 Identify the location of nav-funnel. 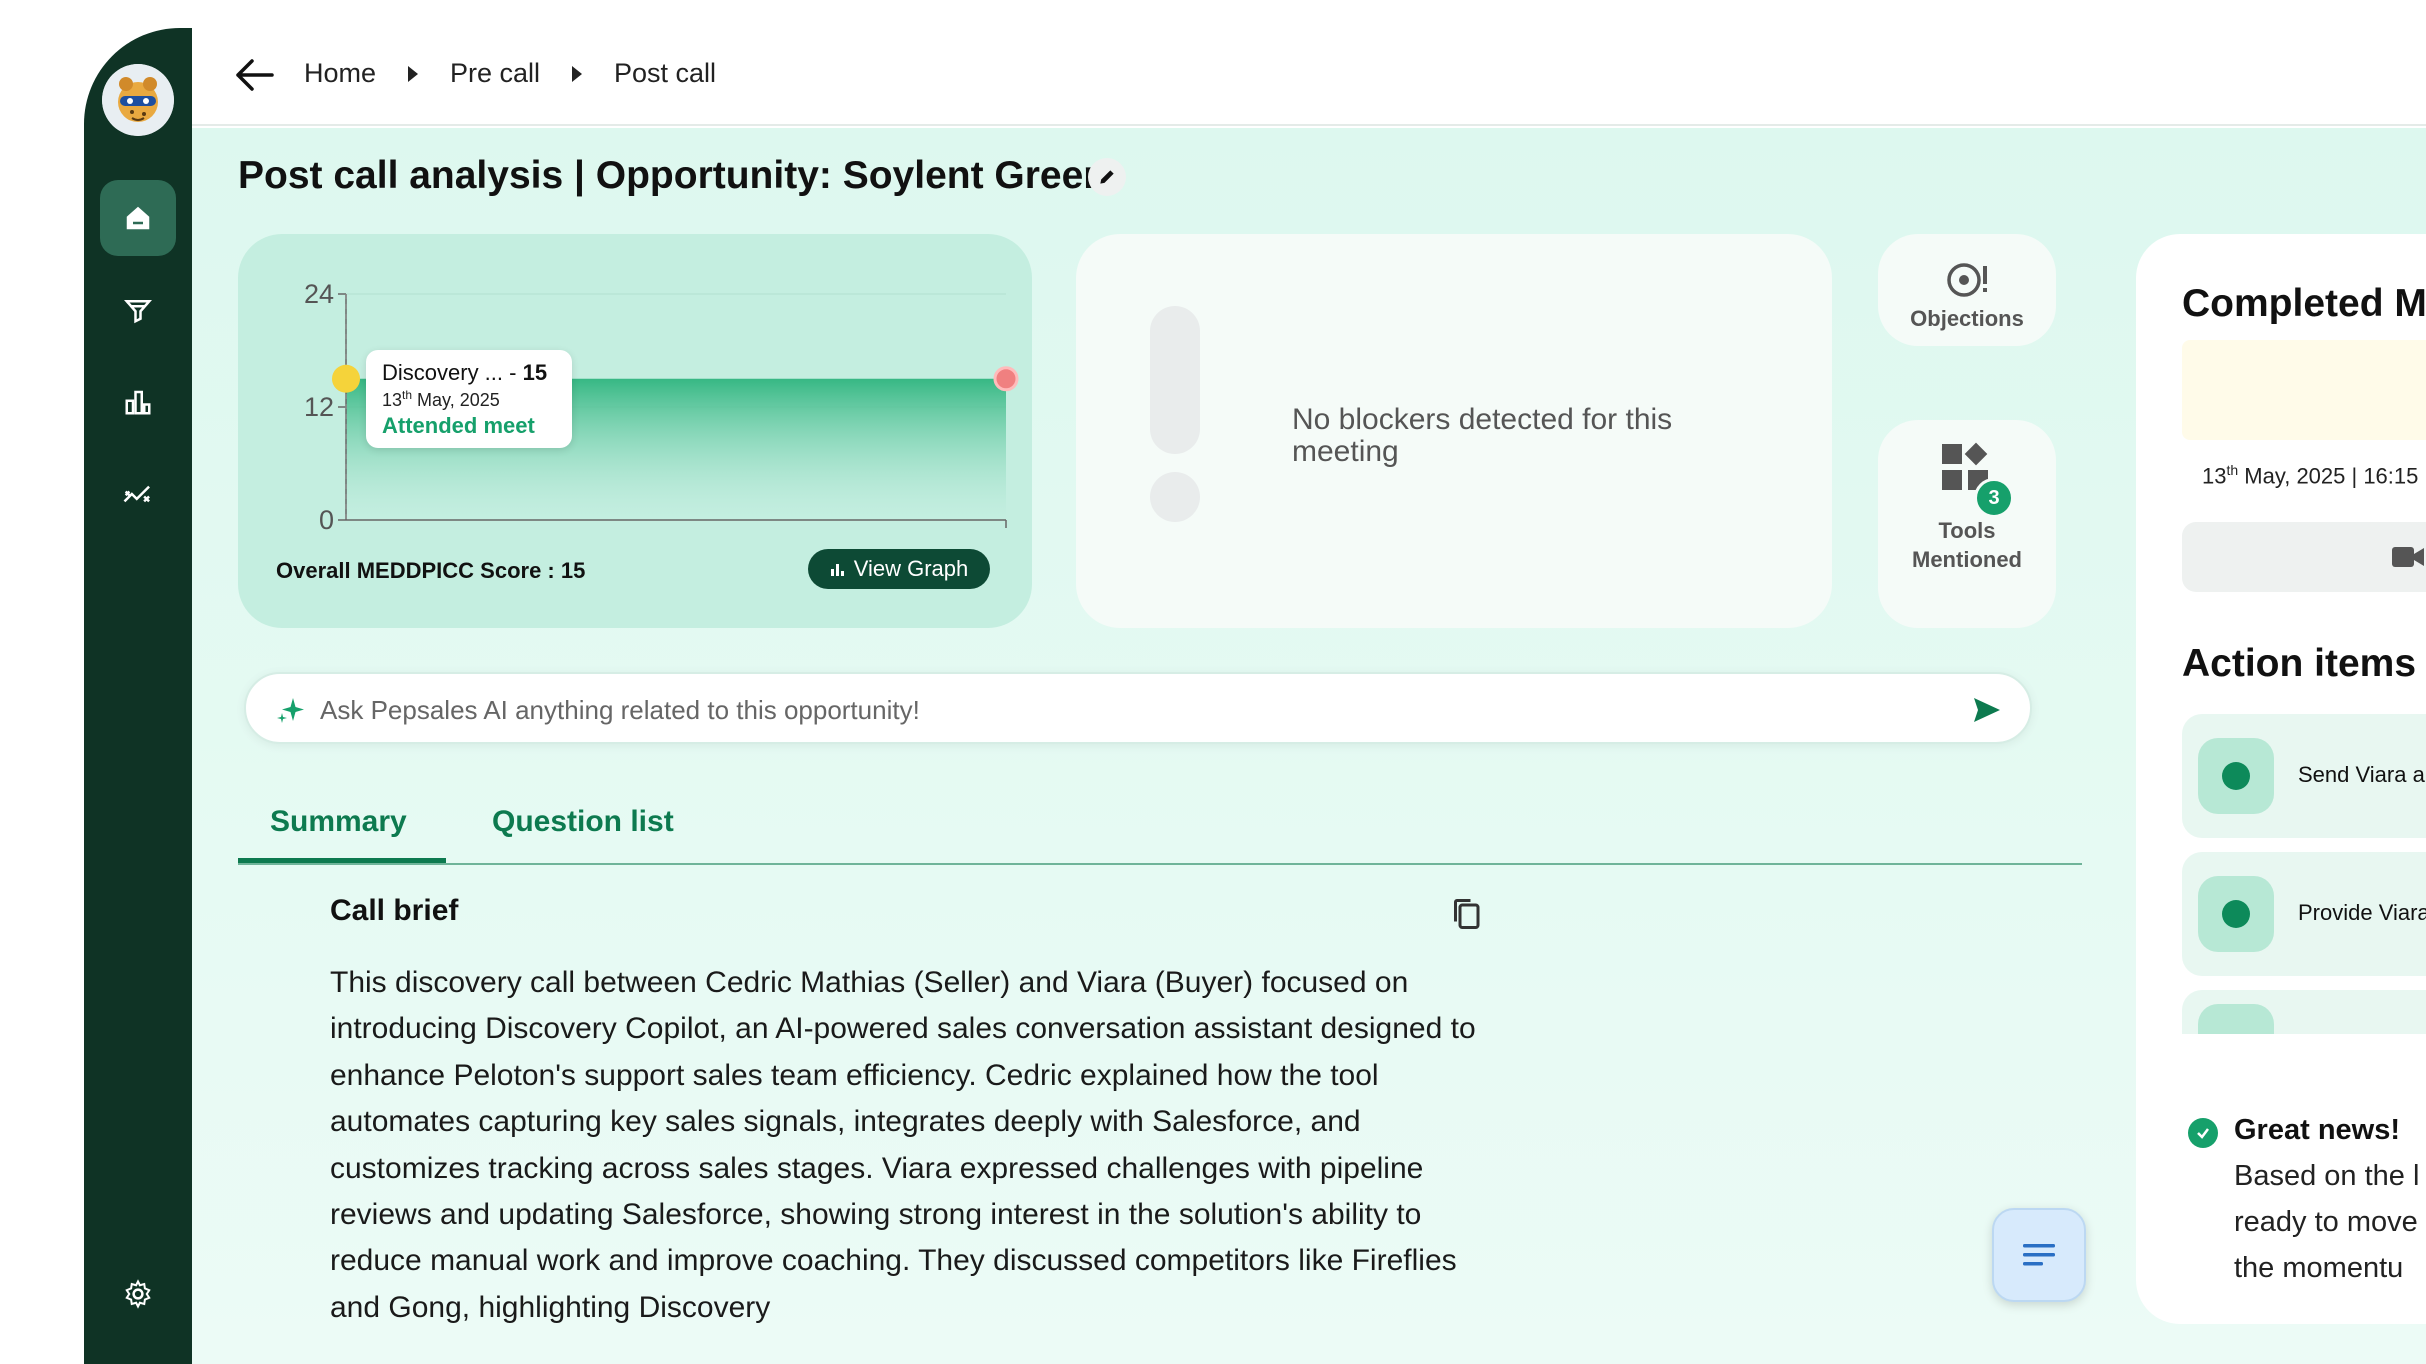
(138, 310).